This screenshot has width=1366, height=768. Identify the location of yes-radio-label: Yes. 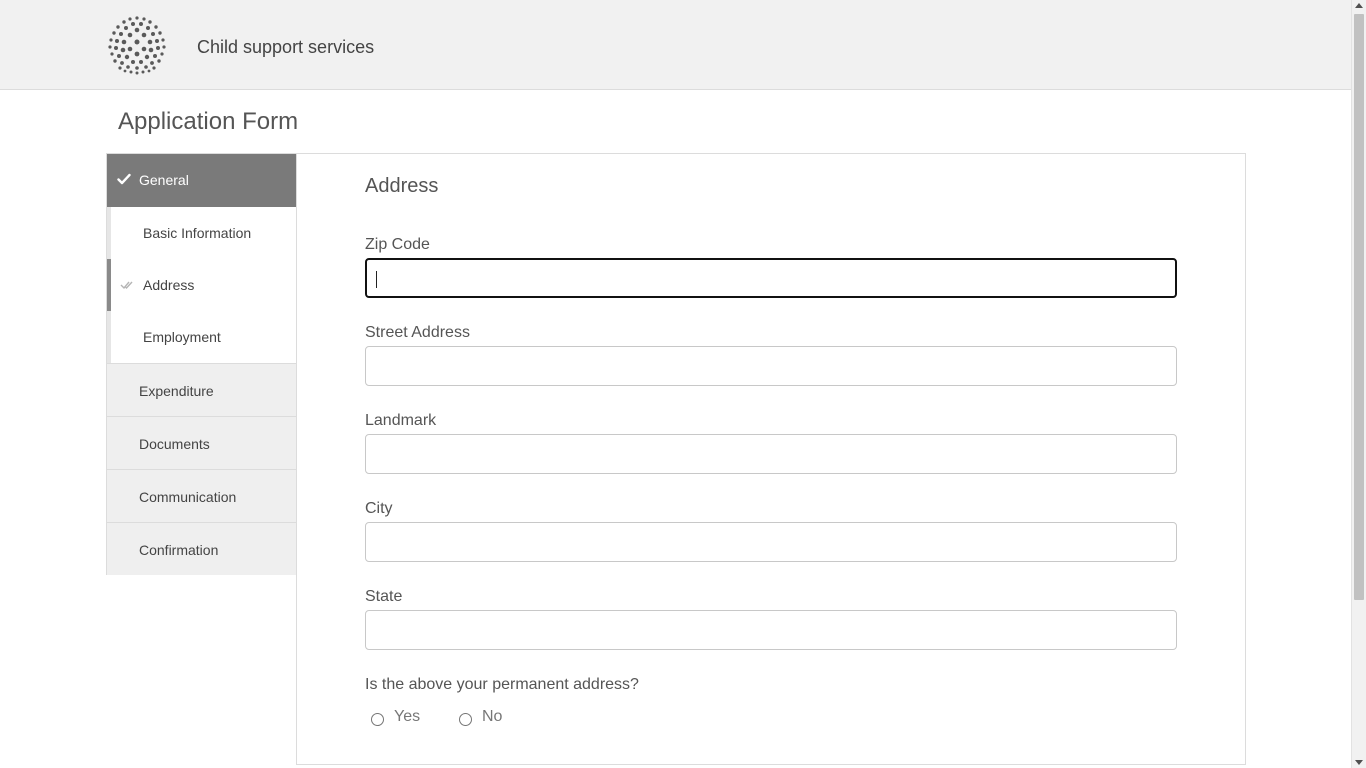
(407, 717).